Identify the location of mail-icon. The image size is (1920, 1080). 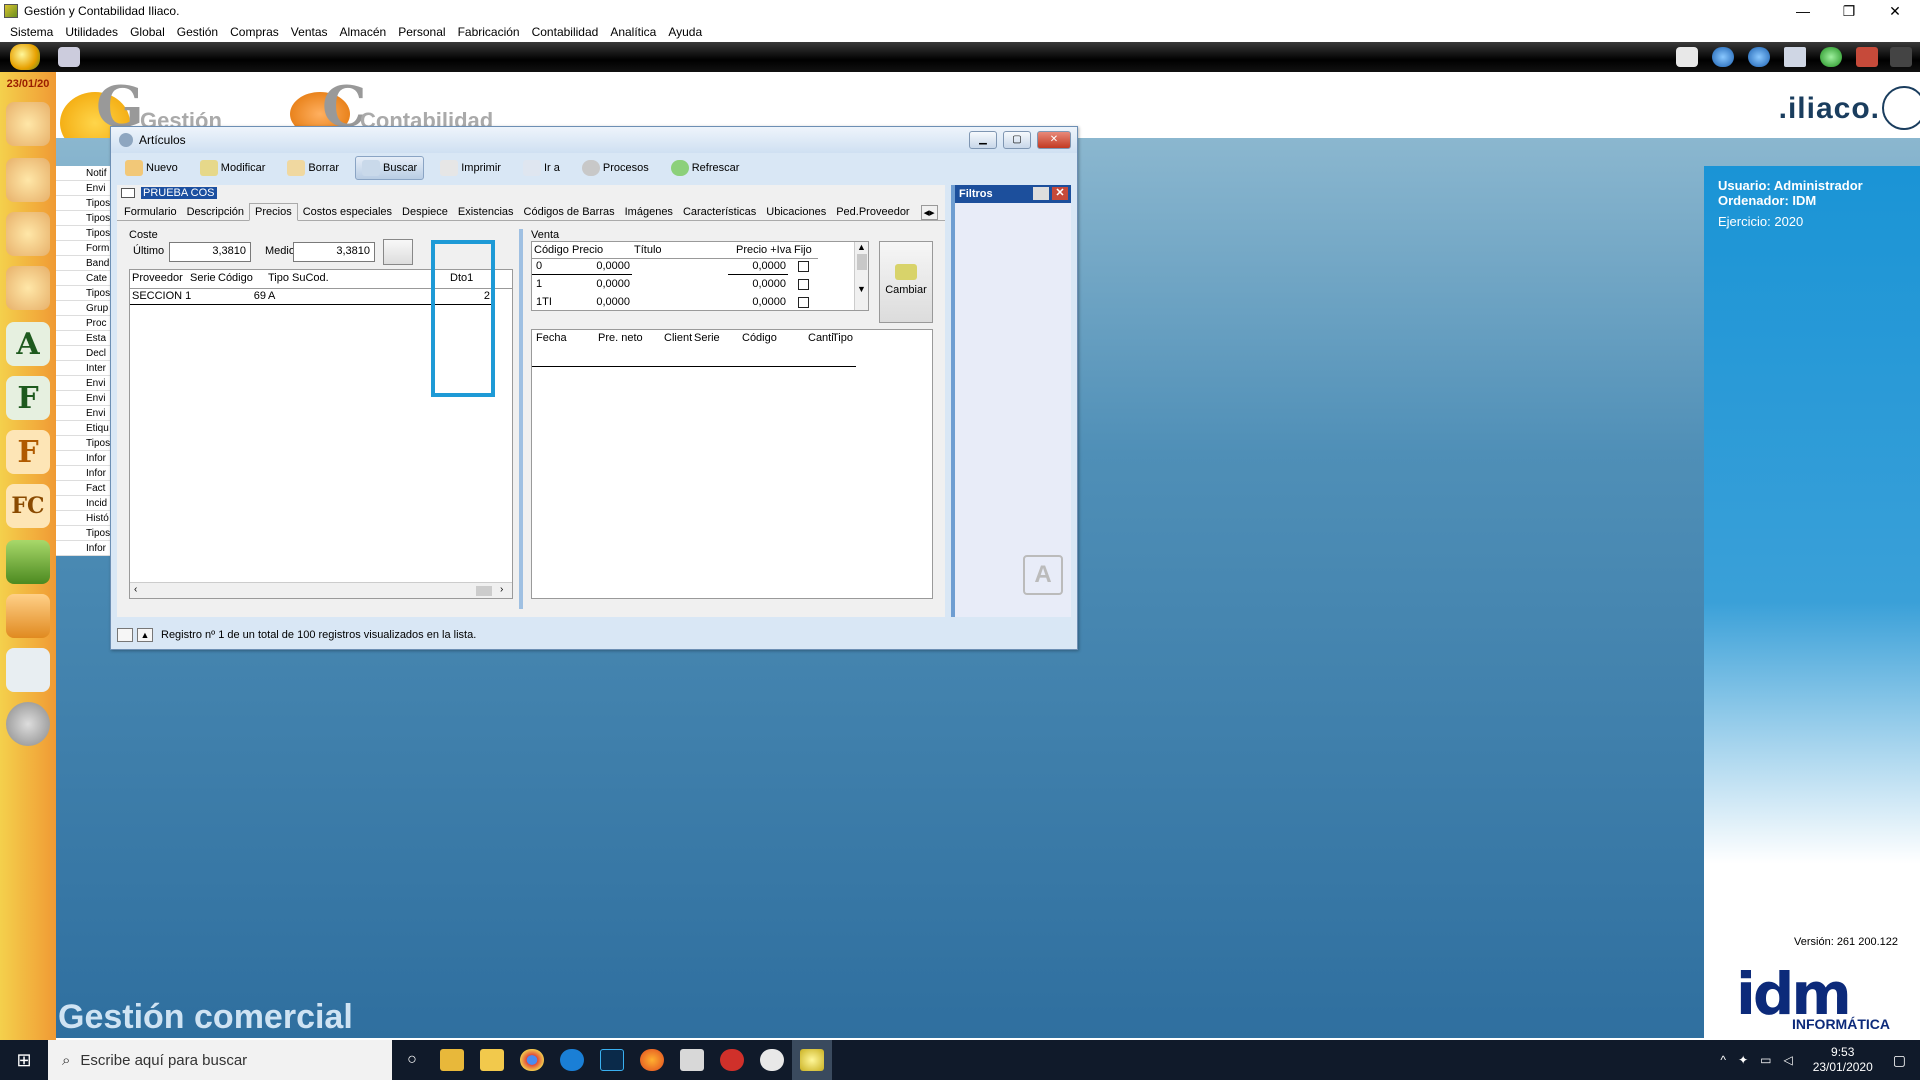
(1687, 57).